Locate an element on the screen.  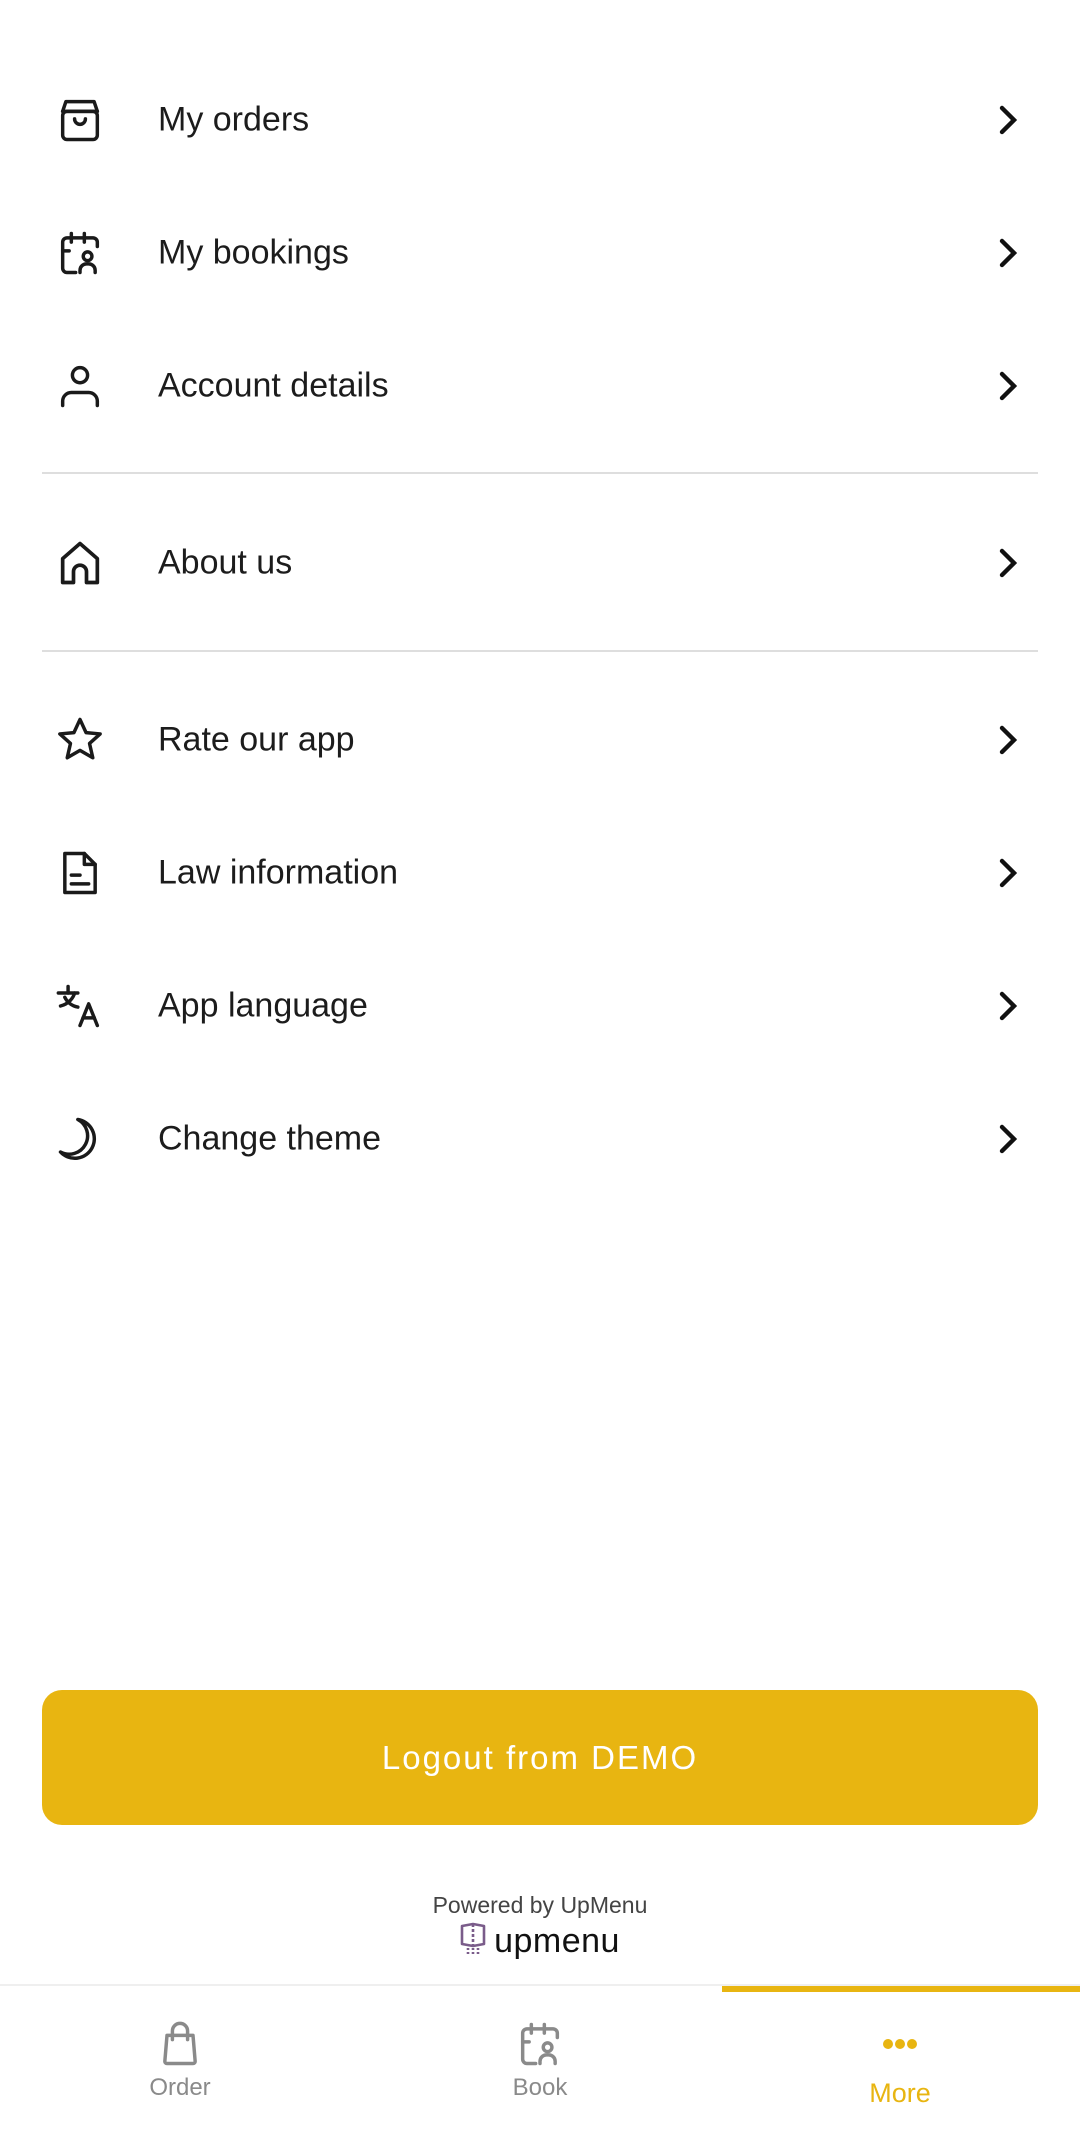
nav-tab-more: More is located at coordinates (900, 2059).